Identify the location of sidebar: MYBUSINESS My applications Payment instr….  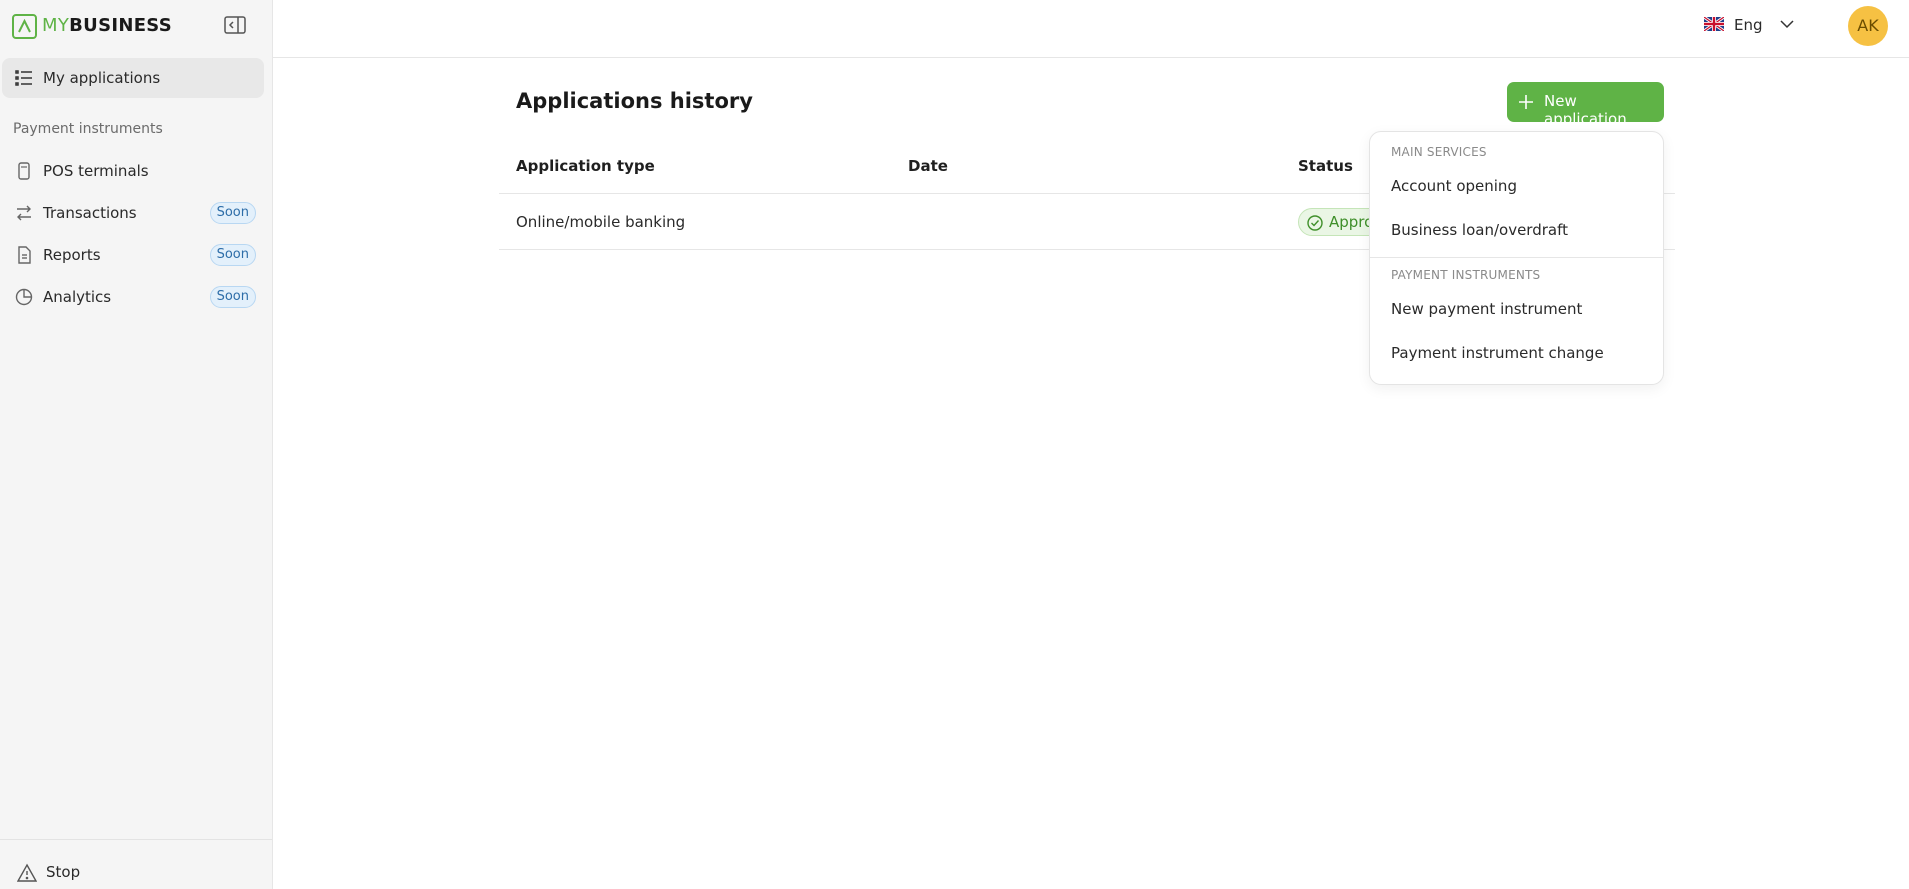
(136, 444).